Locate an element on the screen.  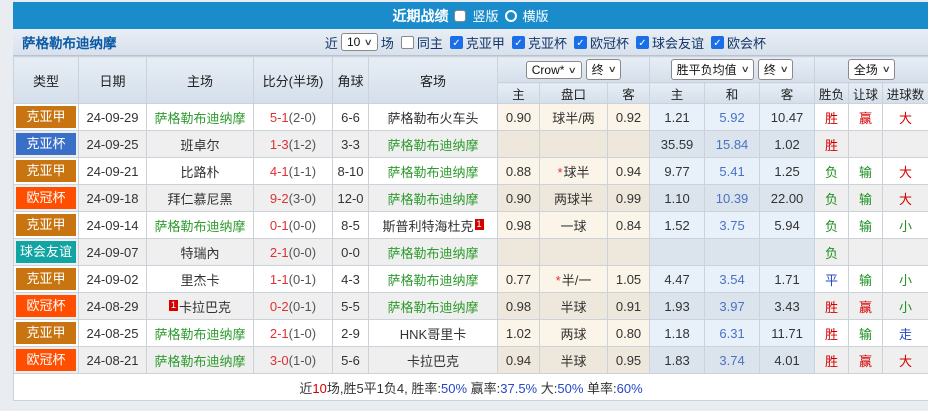
scope-select: 全场 ∨ is located at coordinates (871, 69).